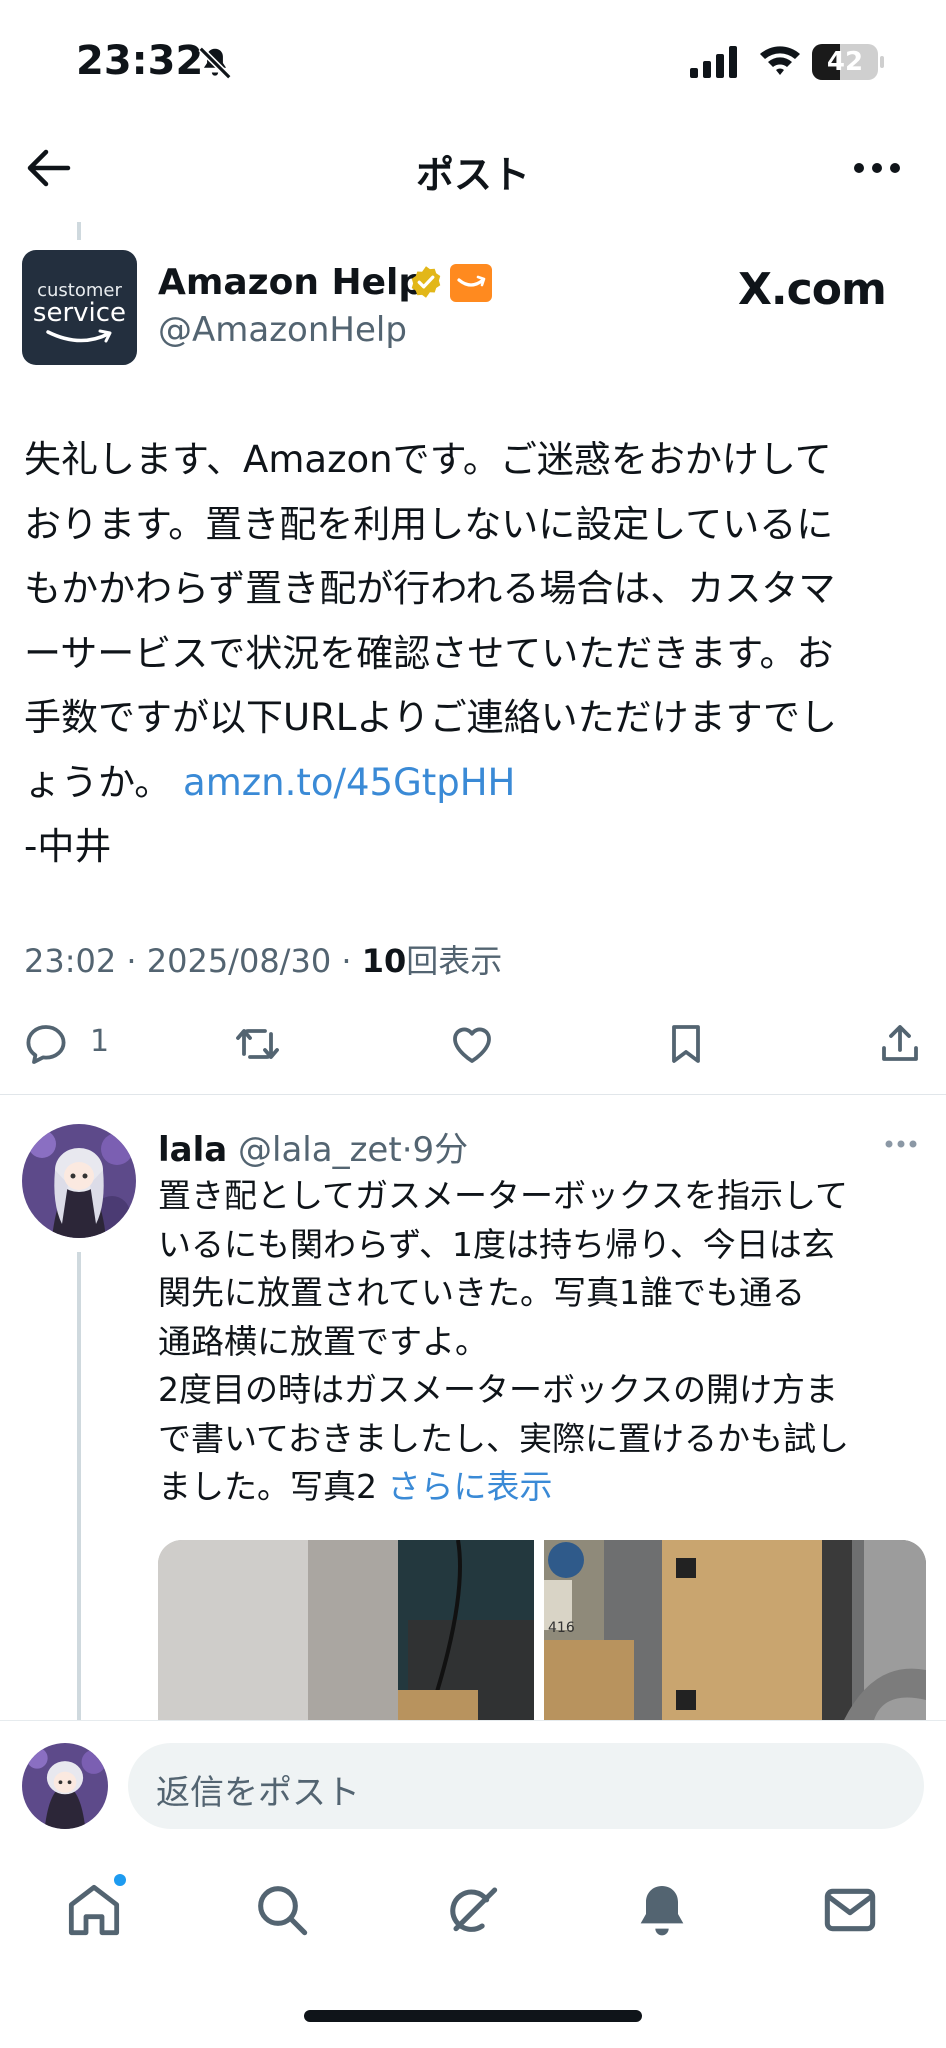 The width and height of the screenshot is (946, 2048). Describe the element at coordinates (140, 61) in the screenshot. I see `status-time: 23:32` at that location.